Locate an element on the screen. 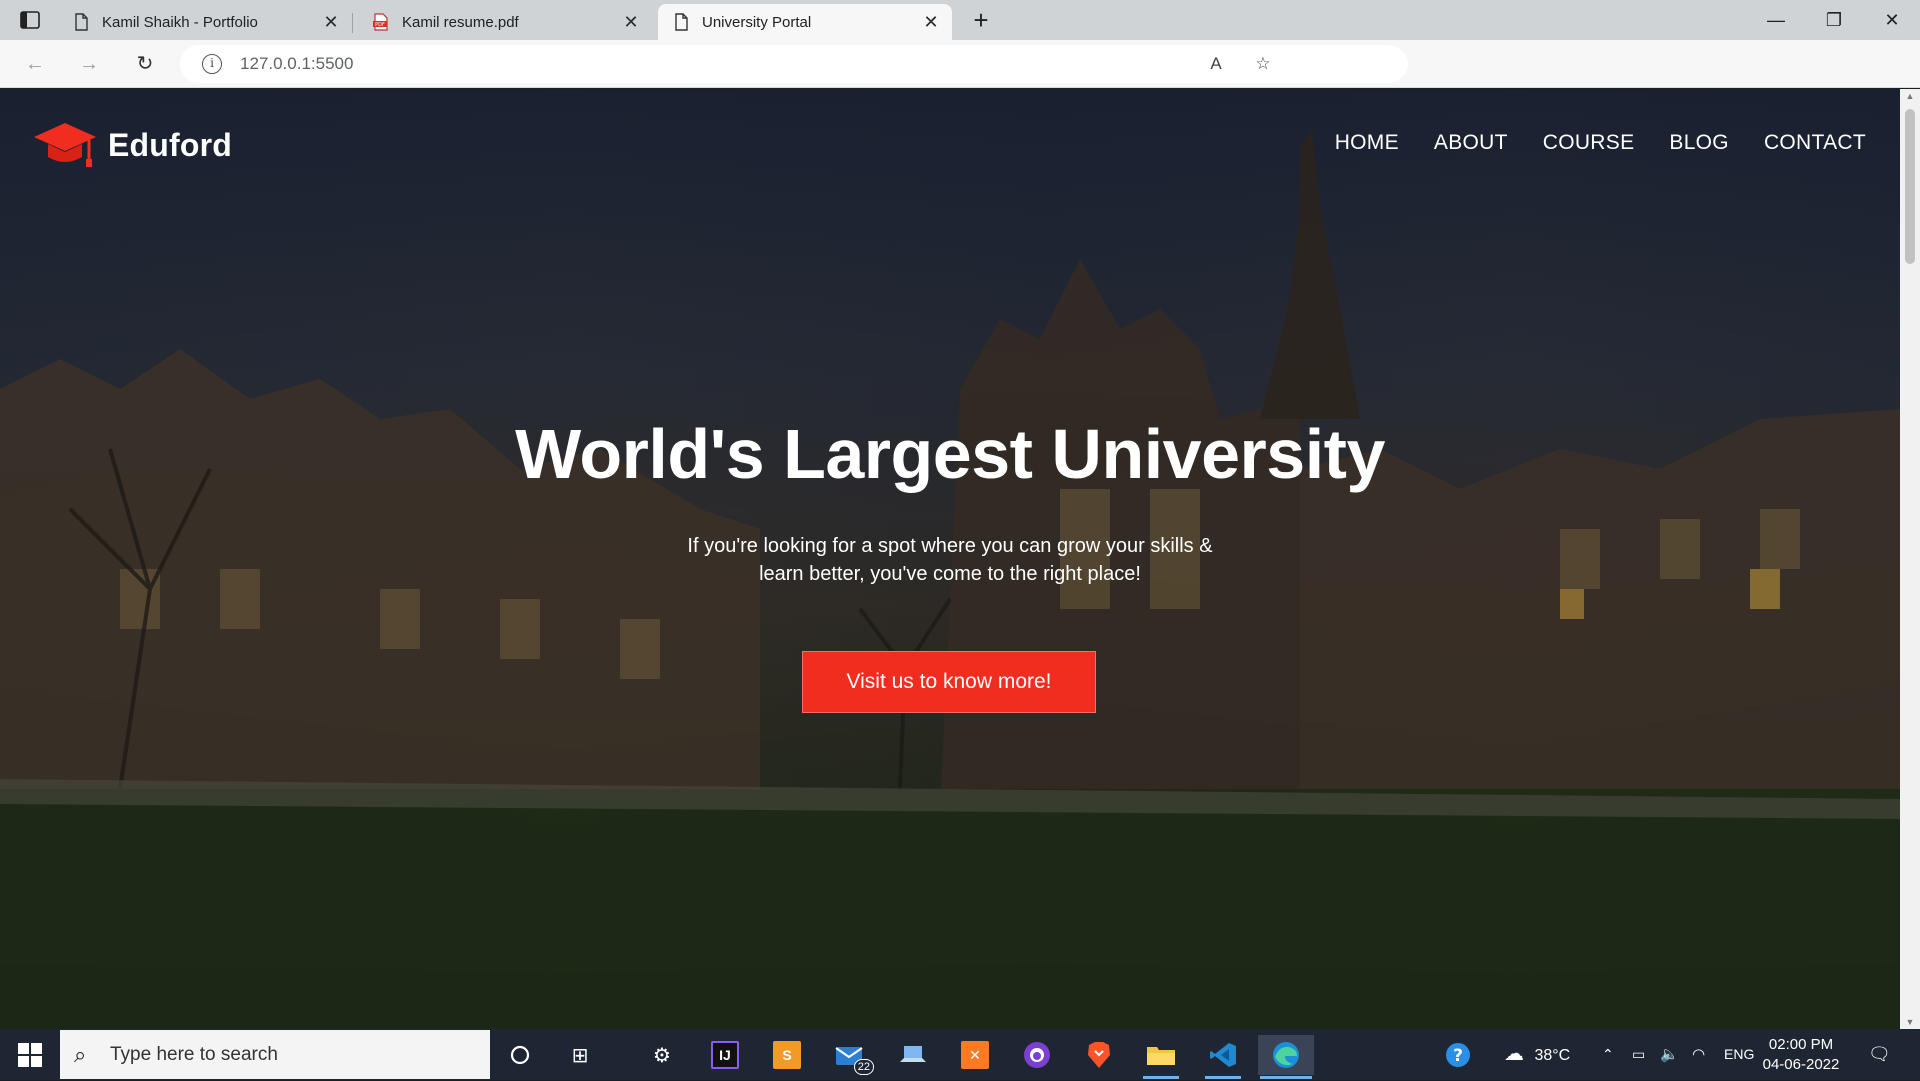 This screenshot has width=1920, height=1081. laptop-app-icon is located at coordinates (913, 1055).